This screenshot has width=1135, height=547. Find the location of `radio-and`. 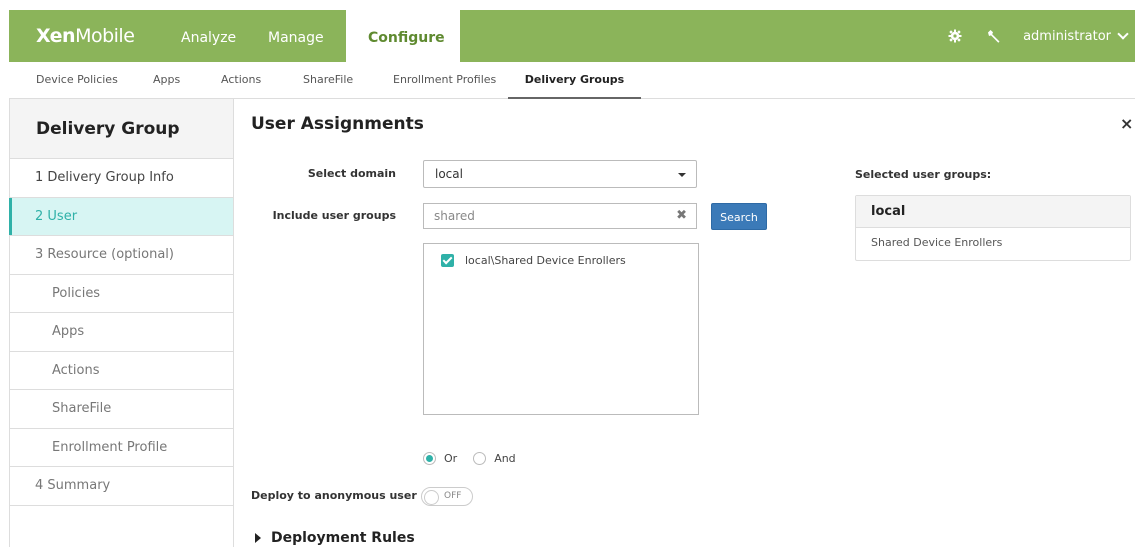

radio-and is located at coordinates (480, 458).